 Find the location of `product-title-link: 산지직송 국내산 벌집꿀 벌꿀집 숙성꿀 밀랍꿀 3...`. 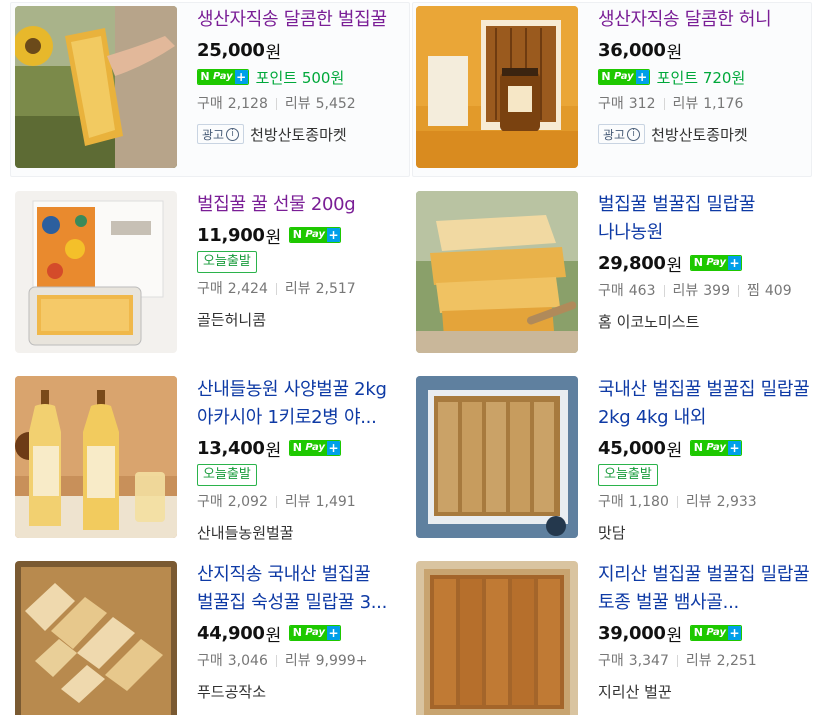

product-title-link: 산지직송 국내산 벌집꿀 벌꿀집 숙성꿀 밀랍꿀 3... is located at coordinates (308, 589).